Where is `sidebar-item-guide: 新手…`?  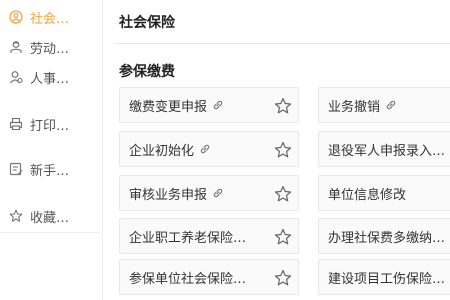 sidebar-item-guide: 新手… is located at coordinates (50, 169).